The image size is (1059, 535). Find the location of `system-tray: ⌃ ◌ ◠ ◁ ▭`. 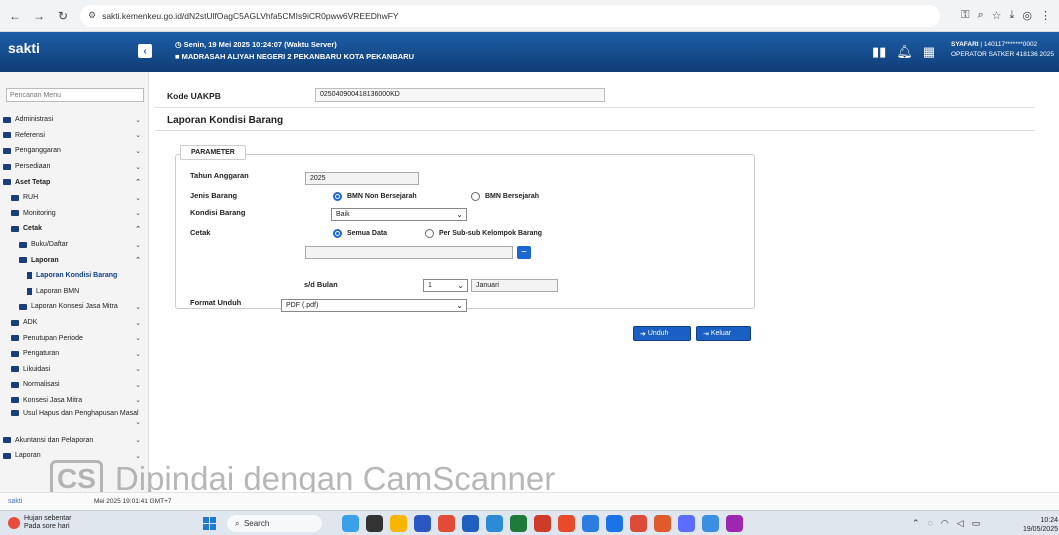

system-tray: ⌃ ◌ ◠ ◁ ▭ is located at coordinates (946, 523).